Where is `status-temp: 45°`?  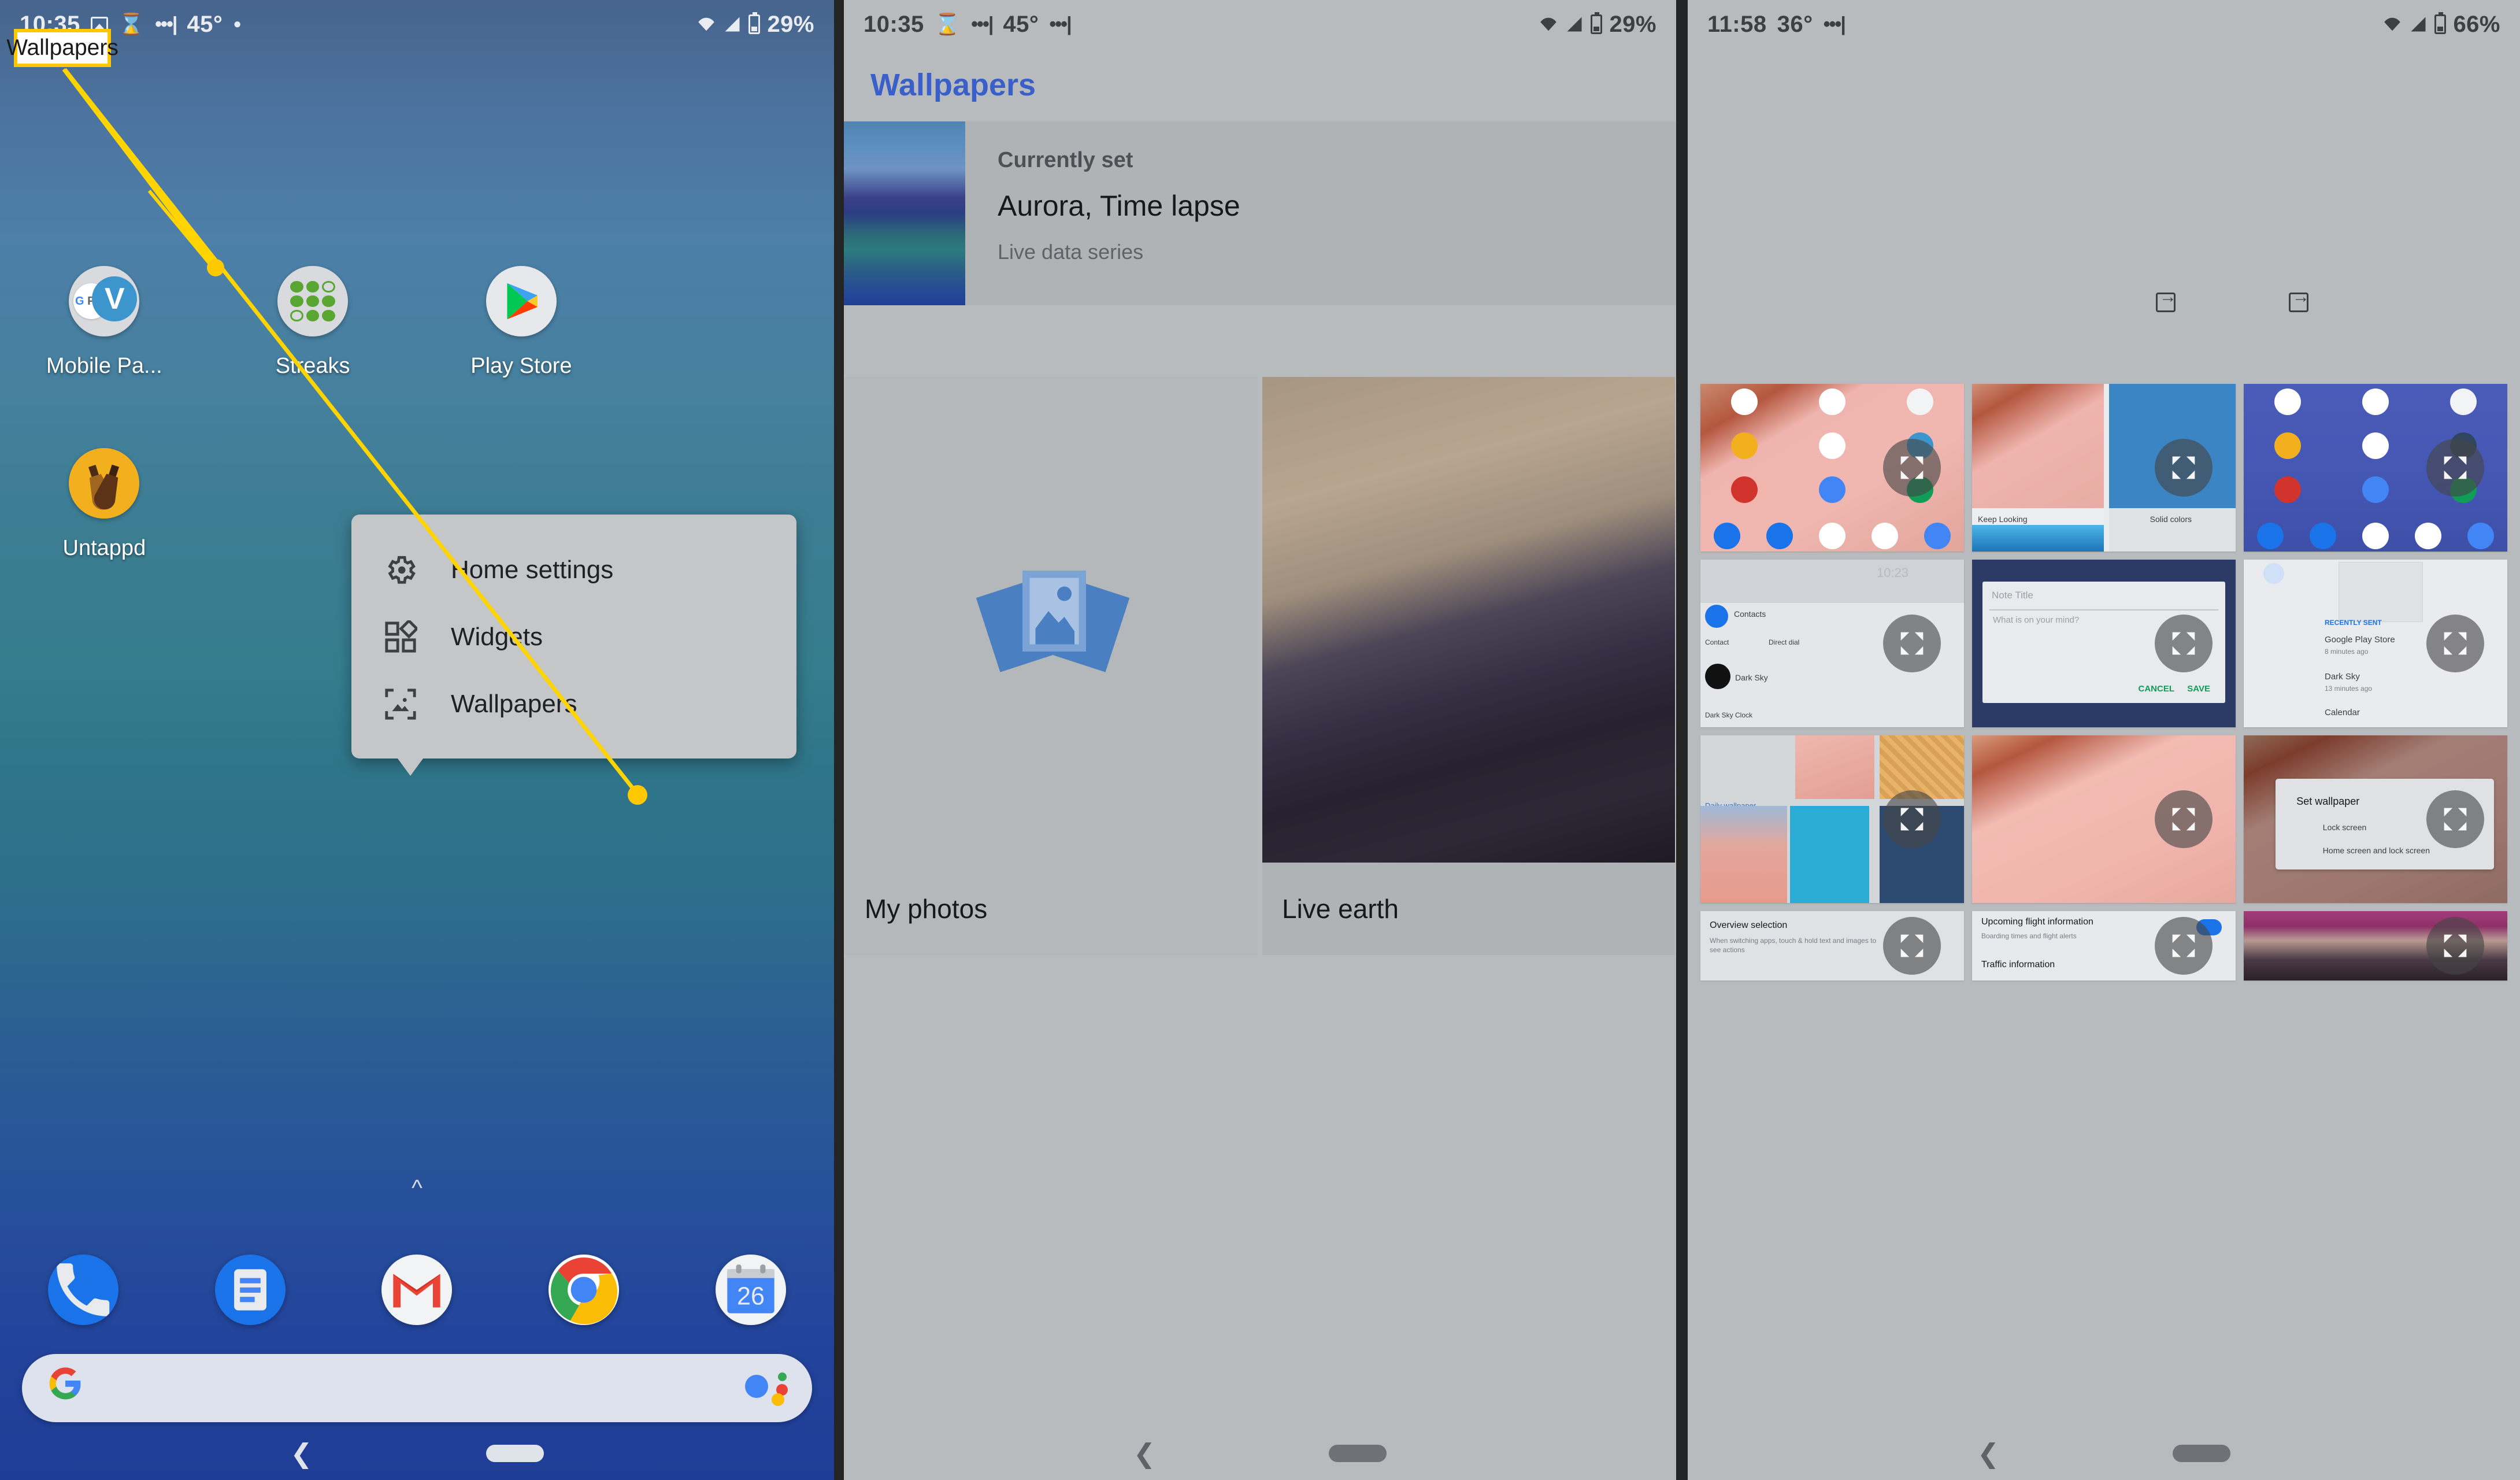 status-temp: 45° is located at coordinates (1021, 24).